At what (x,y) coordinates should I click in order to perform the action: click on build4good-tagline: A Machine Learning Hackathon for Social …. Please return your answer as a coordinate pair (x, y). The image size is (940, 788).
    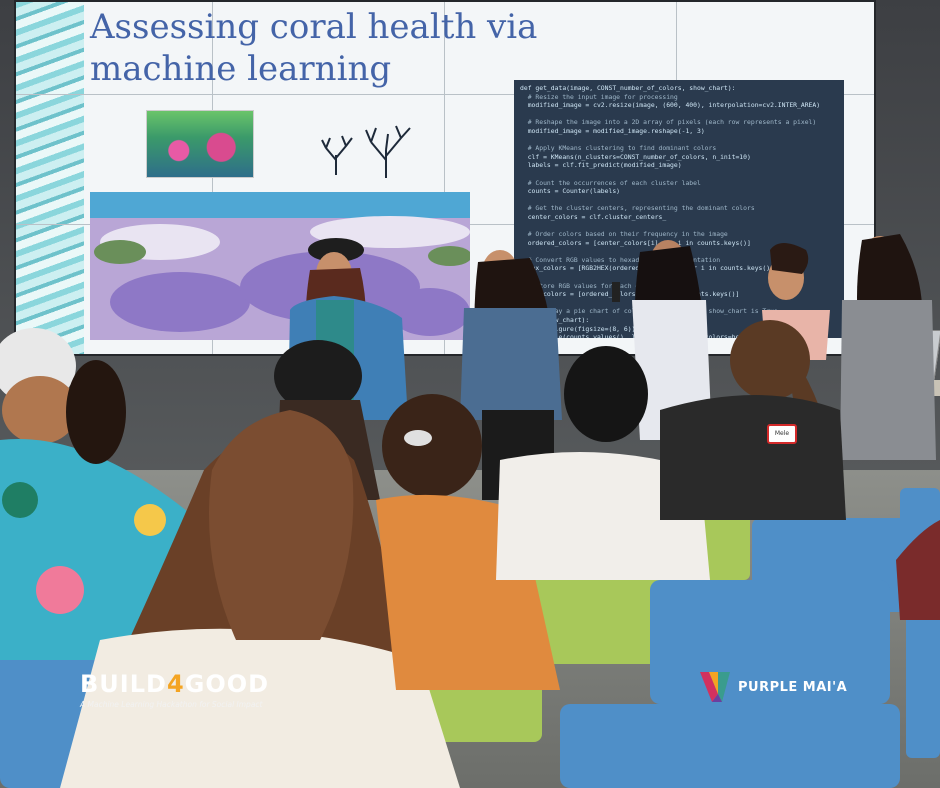
    Looking at the image, I should click on (171, 704).